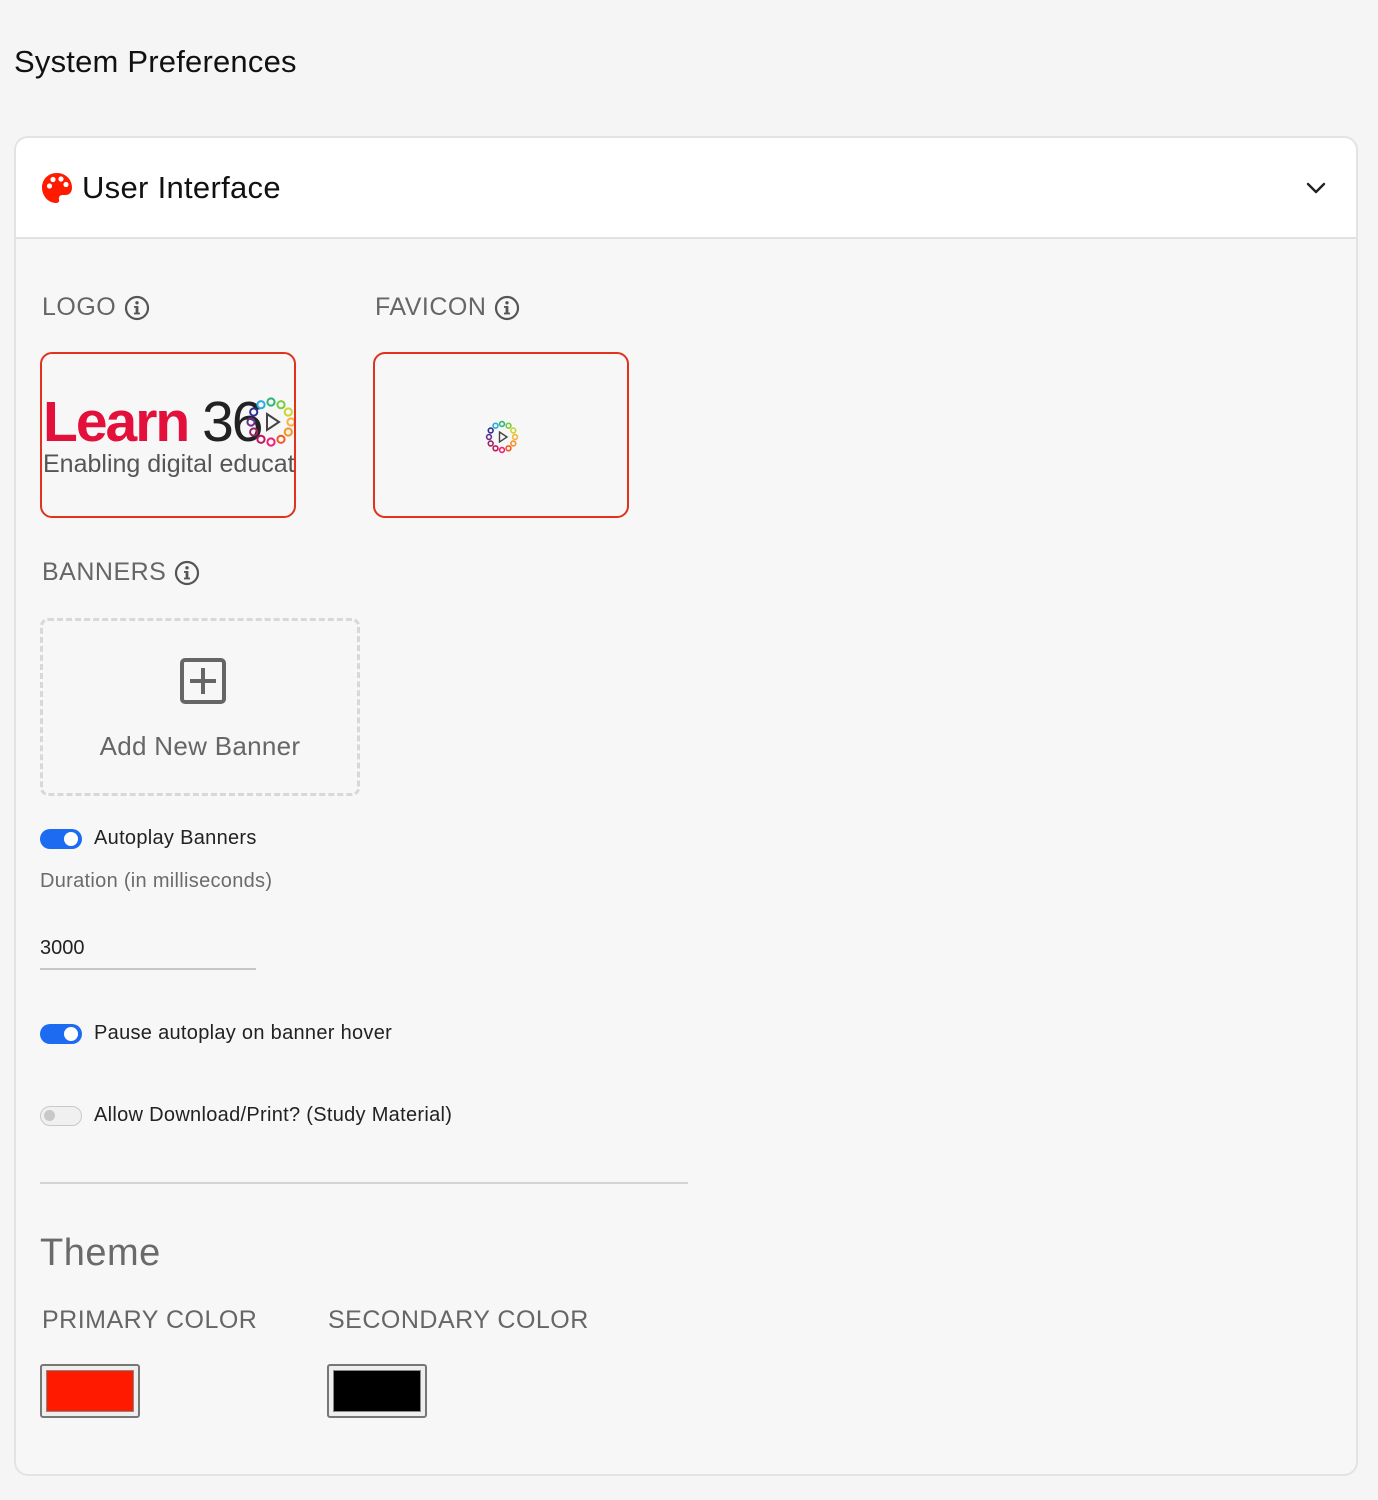 This screenshot has height=1500, width=1378. I want to click on pause-on-hover-row: Pause autoplay on banner hover, so click(216, 1033).